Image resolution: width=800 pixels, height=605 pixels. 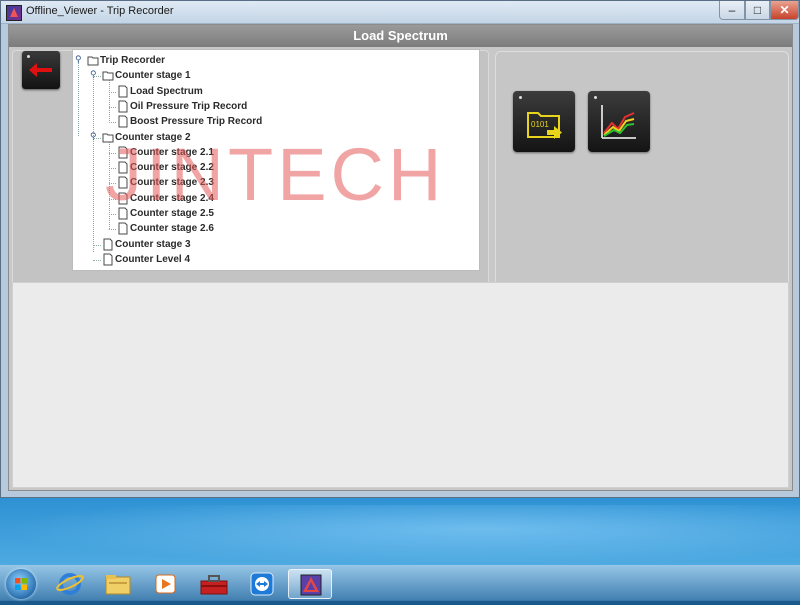 What do you see at coordinates (166, 91) in the screenshot?
I see `tree-node-label: Load Spectrum` at bounding box center [166, 91].